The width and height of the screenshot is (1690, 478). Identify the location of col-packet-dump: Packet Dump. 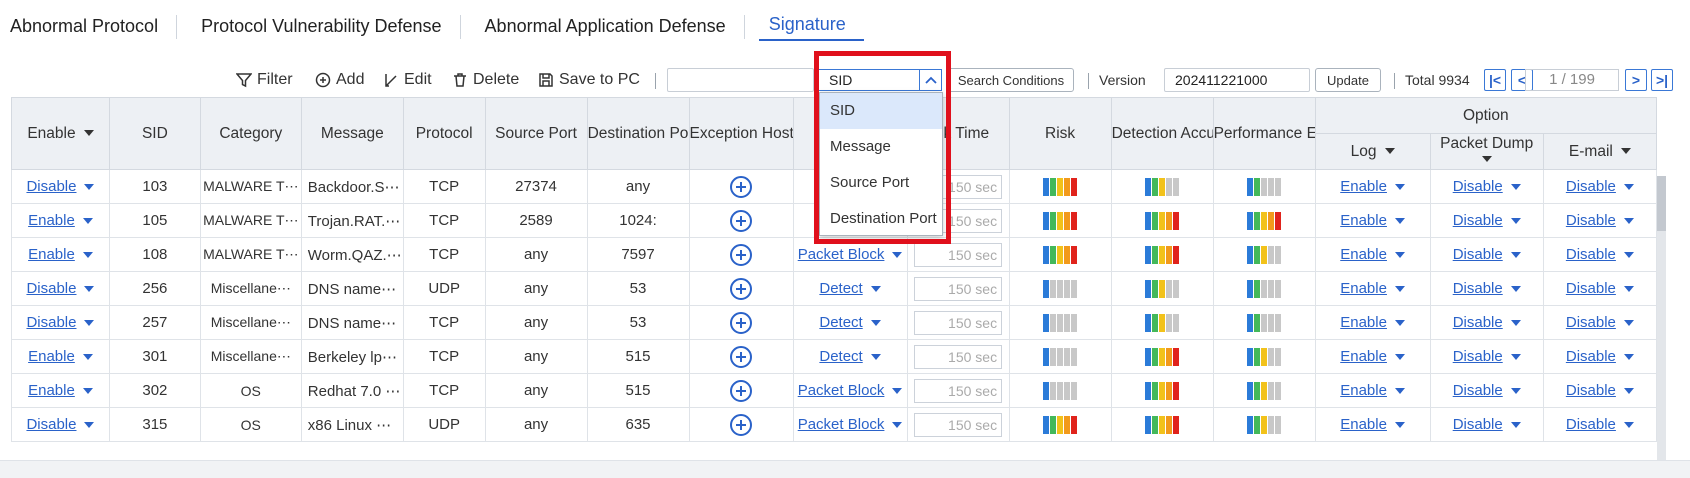
(1486, 151).